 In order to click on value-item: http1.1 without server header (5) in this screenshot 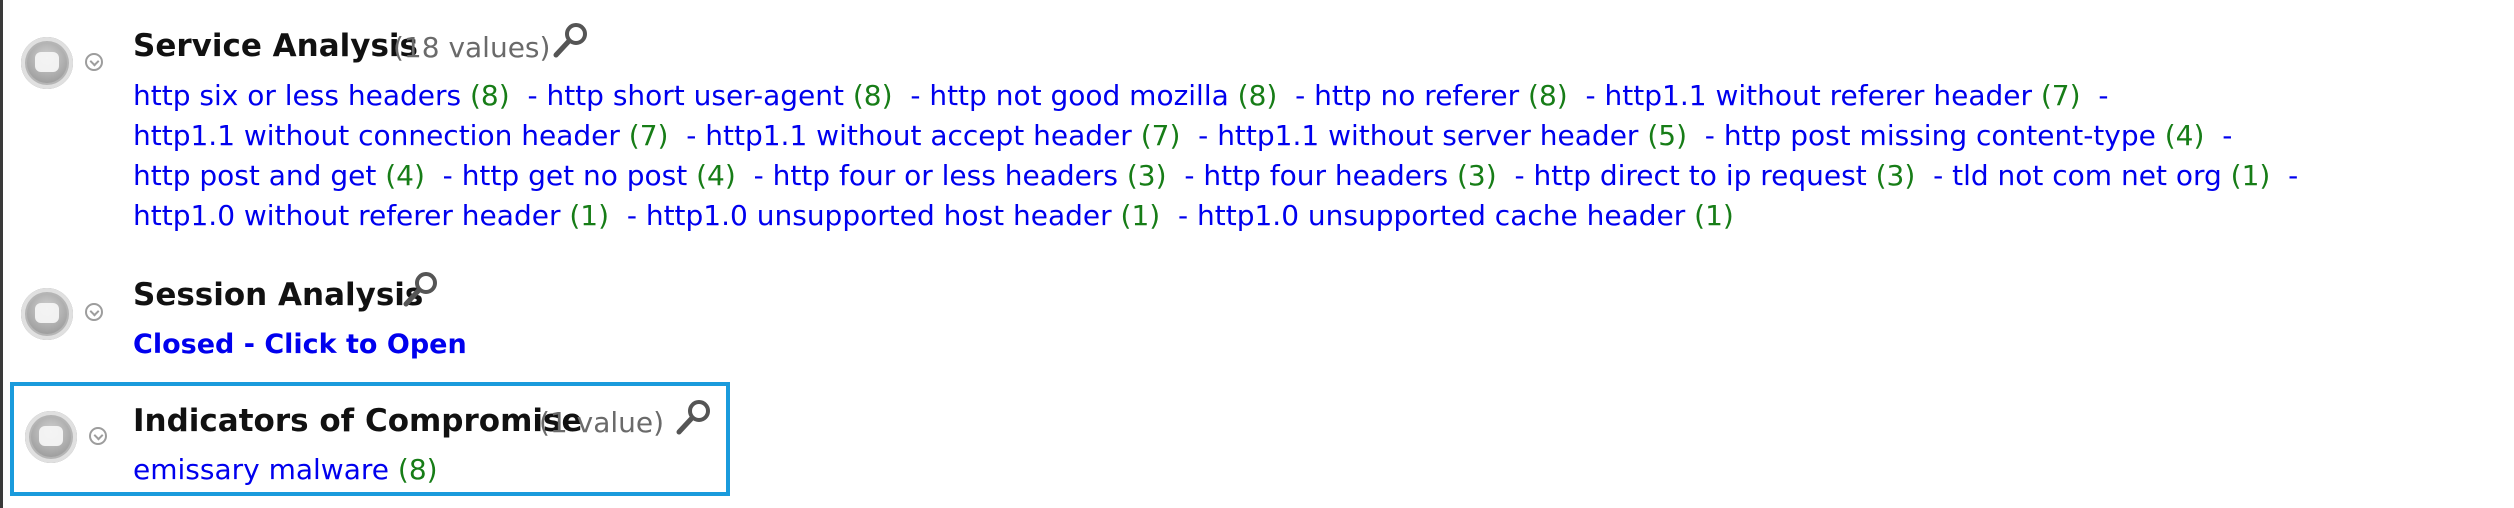, I will do `click(1452, 135)`.